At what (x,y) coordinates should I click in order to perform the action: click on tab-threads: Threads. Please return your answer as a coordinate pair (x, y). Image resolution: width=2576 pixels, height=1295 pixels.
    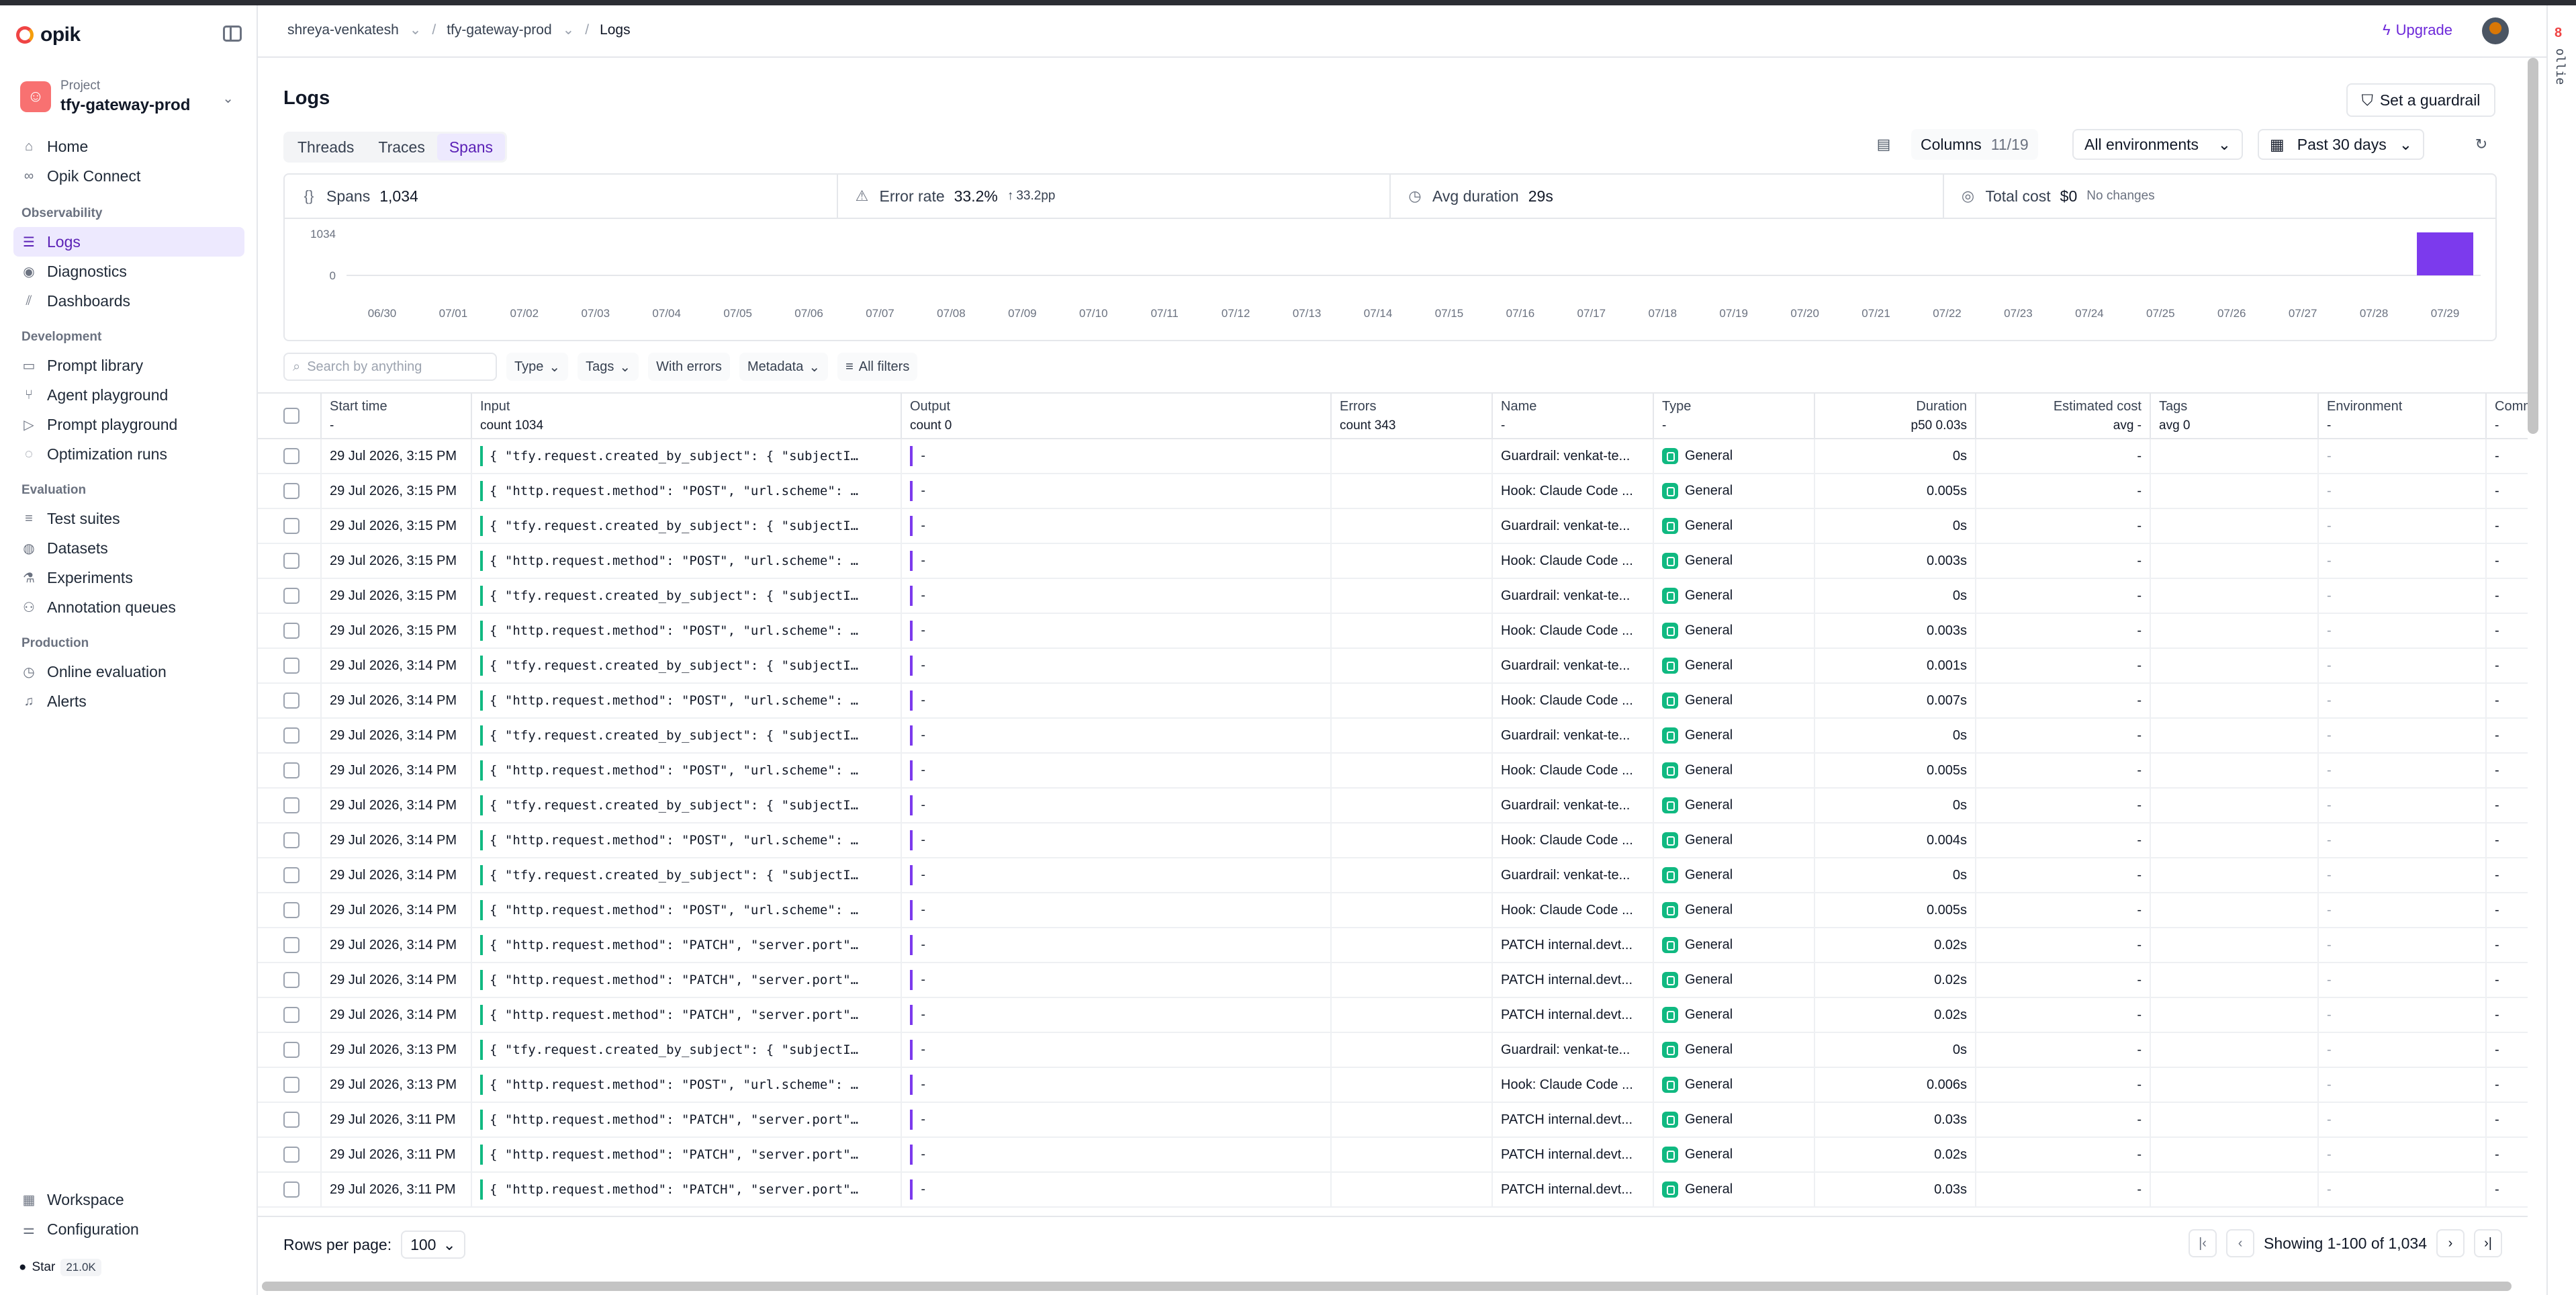
    Looking at the image, I should click on (325, 147).